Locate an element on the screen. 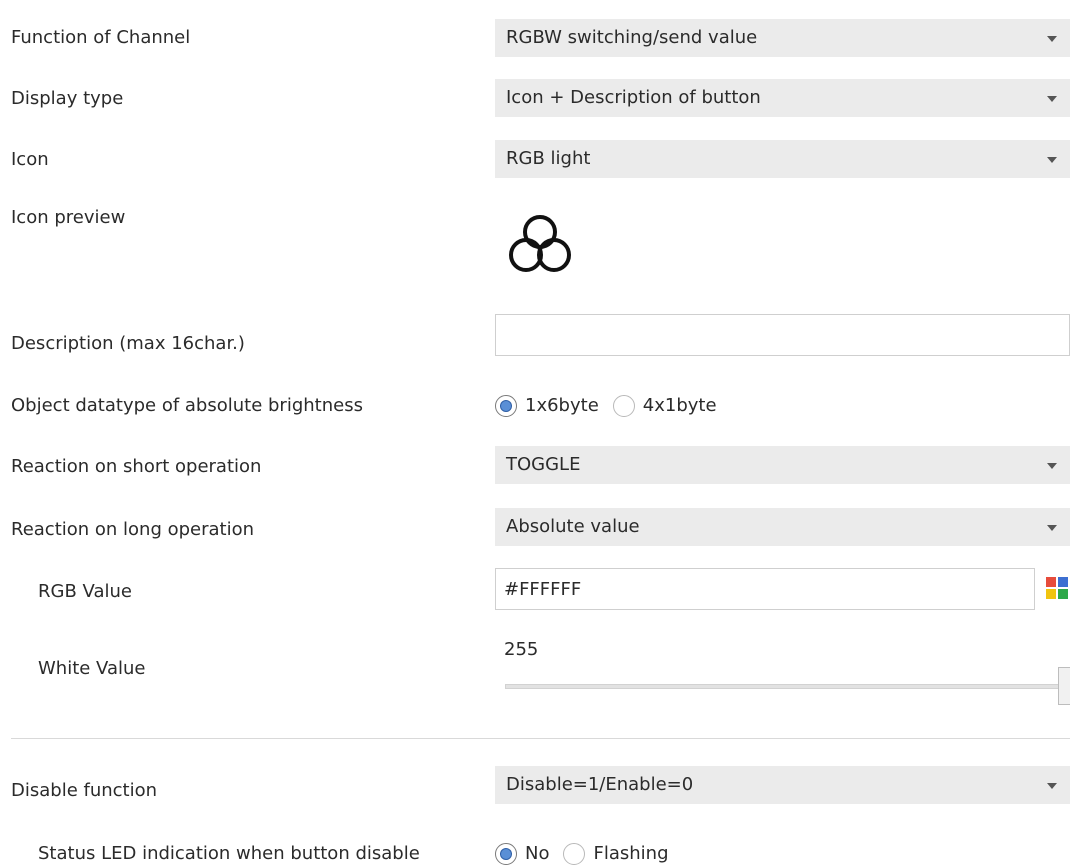 Image resolution: width=1070 pixels, height=868 pixels. white-value-readout: 255 is located at coordinates (521, 649).